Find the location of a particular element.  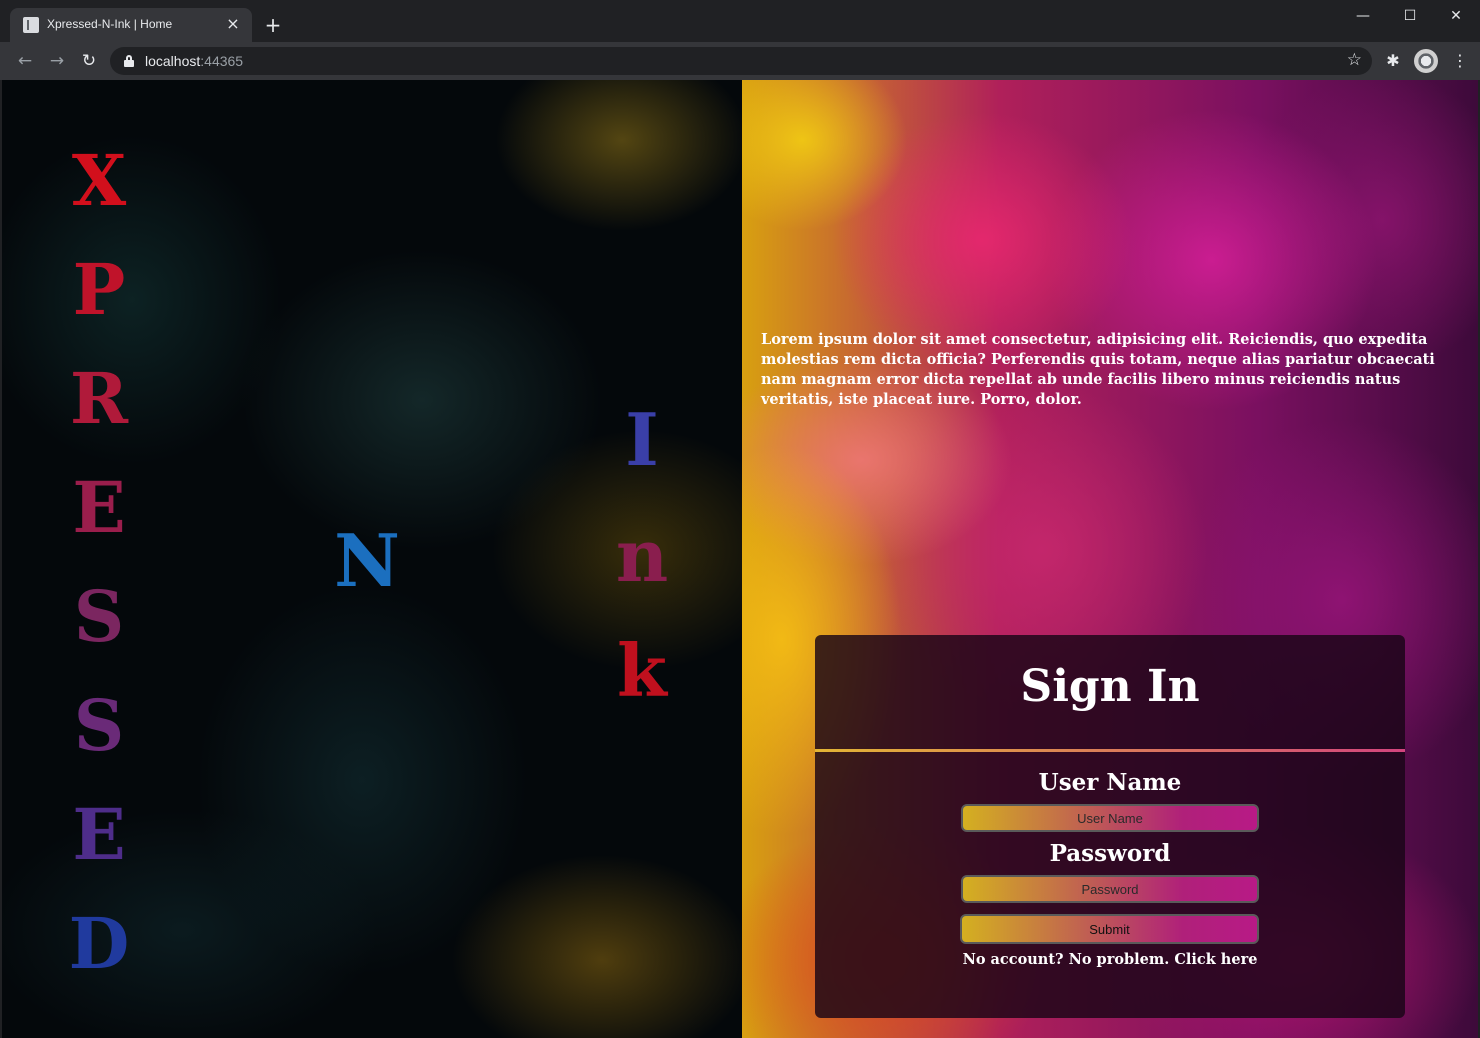

logo-letter-s2: S is located at coordinates (99, 726).